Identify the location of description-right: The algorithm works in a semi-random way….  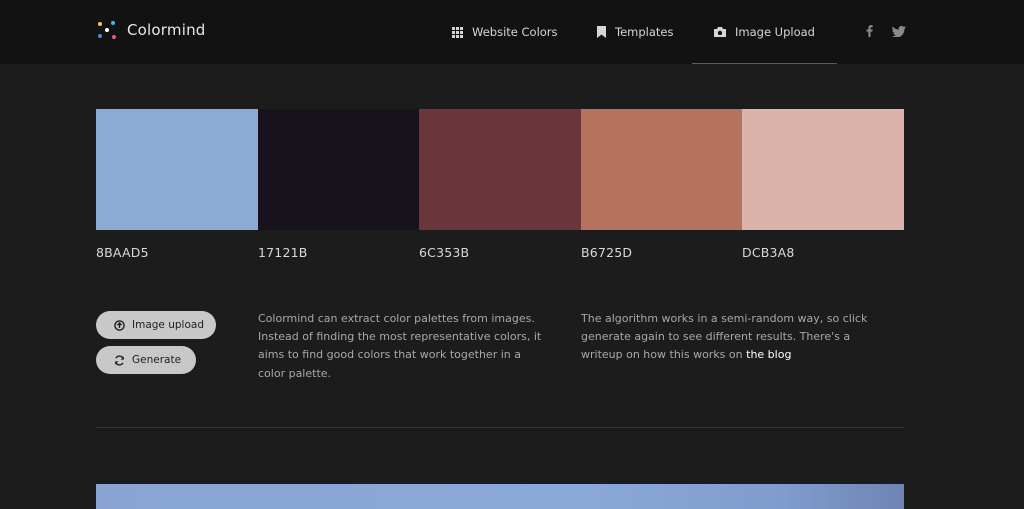
(727, 337).